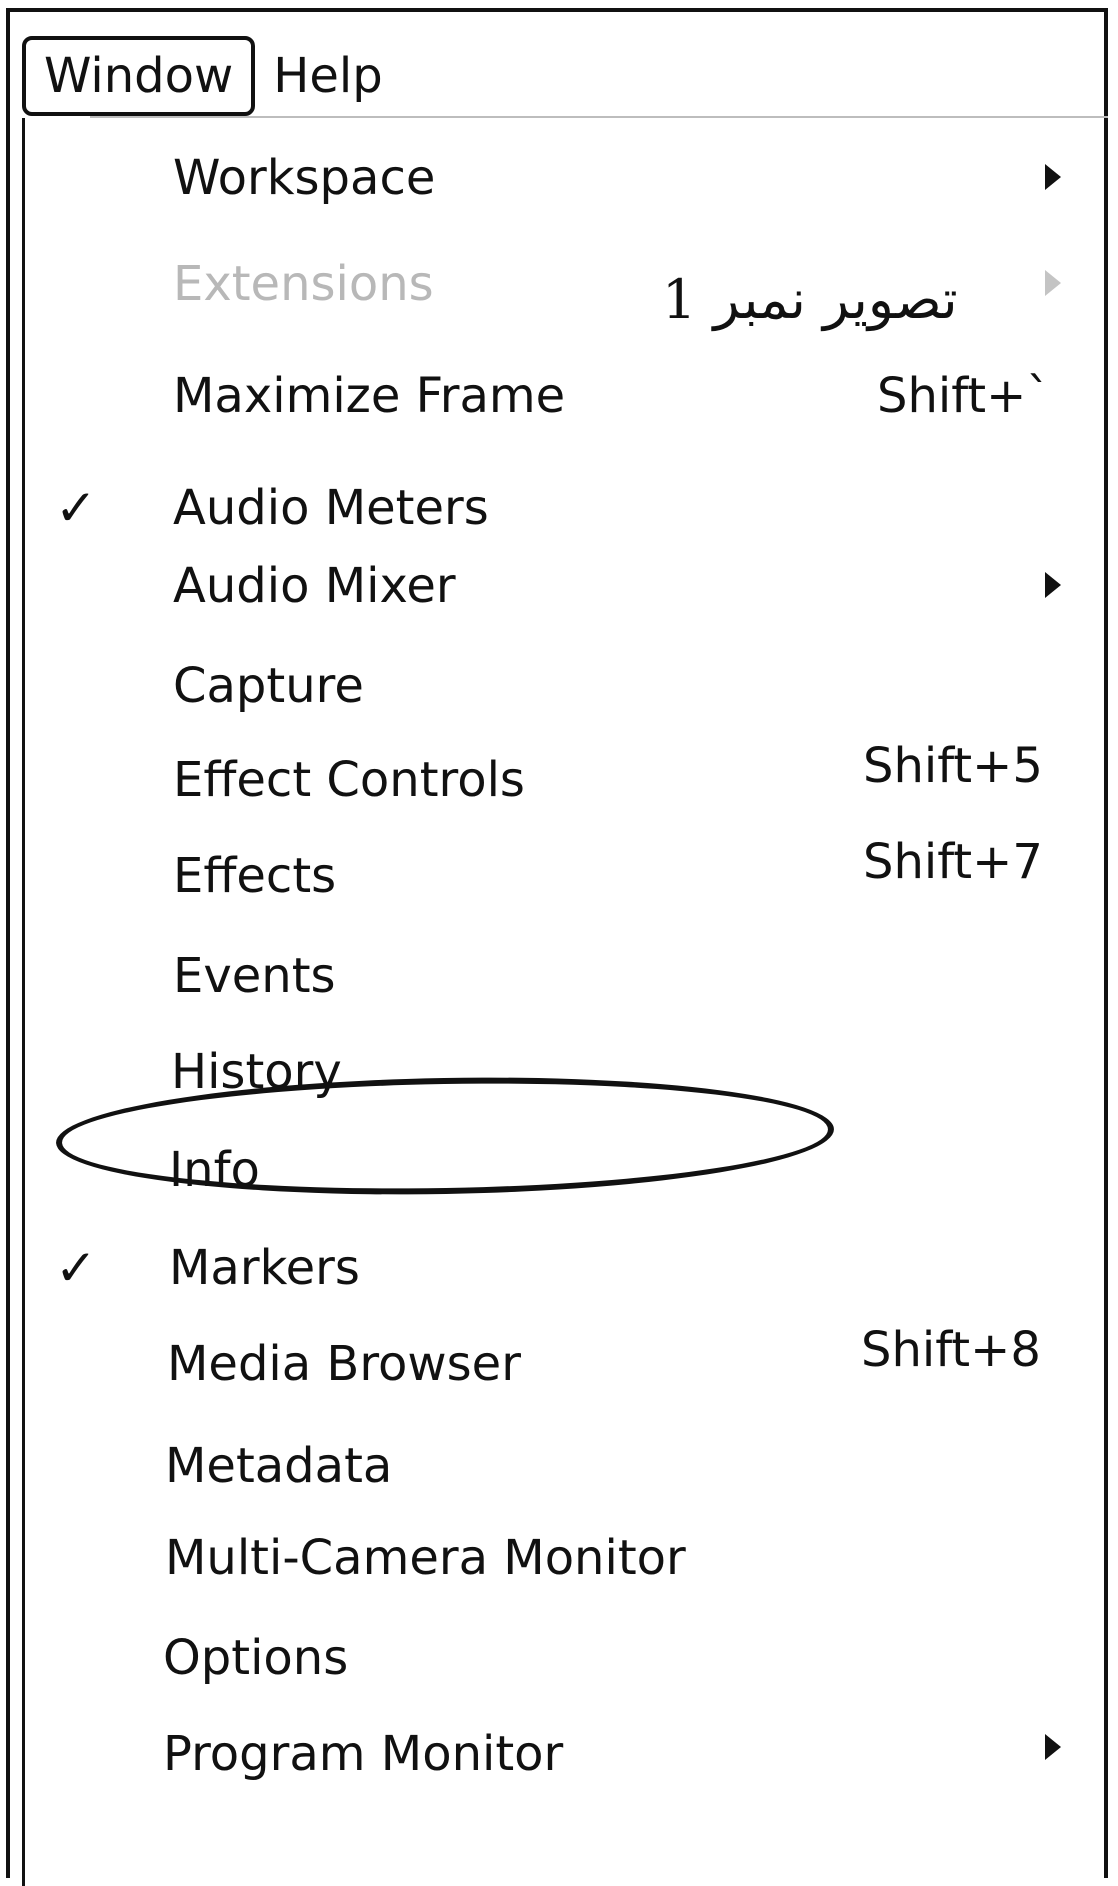 The image size is (1118, 1886). What do you see at coordinates (565, 779) in the screenshot?
I see `menu-item-effect-controls: Effect Controls Shift+5` at bounding box center [565, 779].